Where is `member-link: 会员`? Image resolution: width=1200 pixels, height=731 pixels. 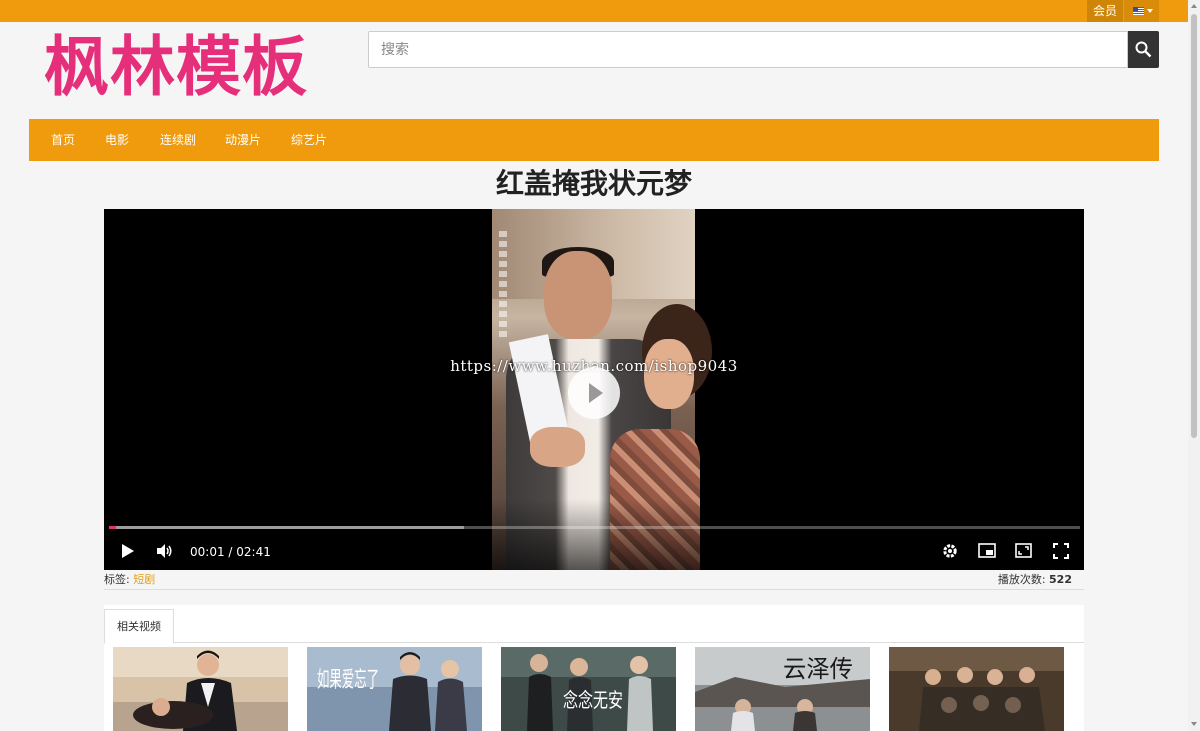
member-link: 会员 is located at coordinates (1105, 11).